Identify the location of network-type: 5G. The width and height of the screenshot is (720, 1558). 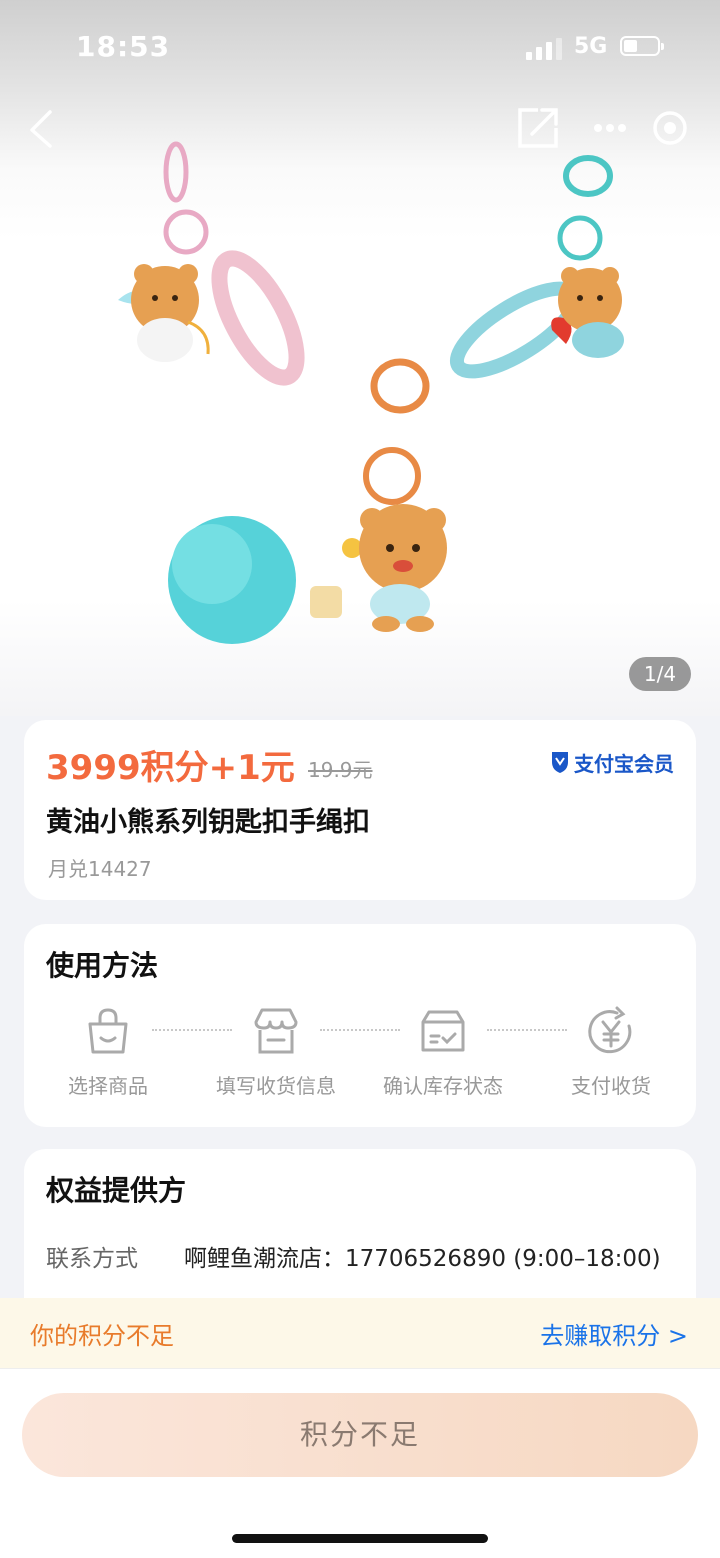
(591, 46).